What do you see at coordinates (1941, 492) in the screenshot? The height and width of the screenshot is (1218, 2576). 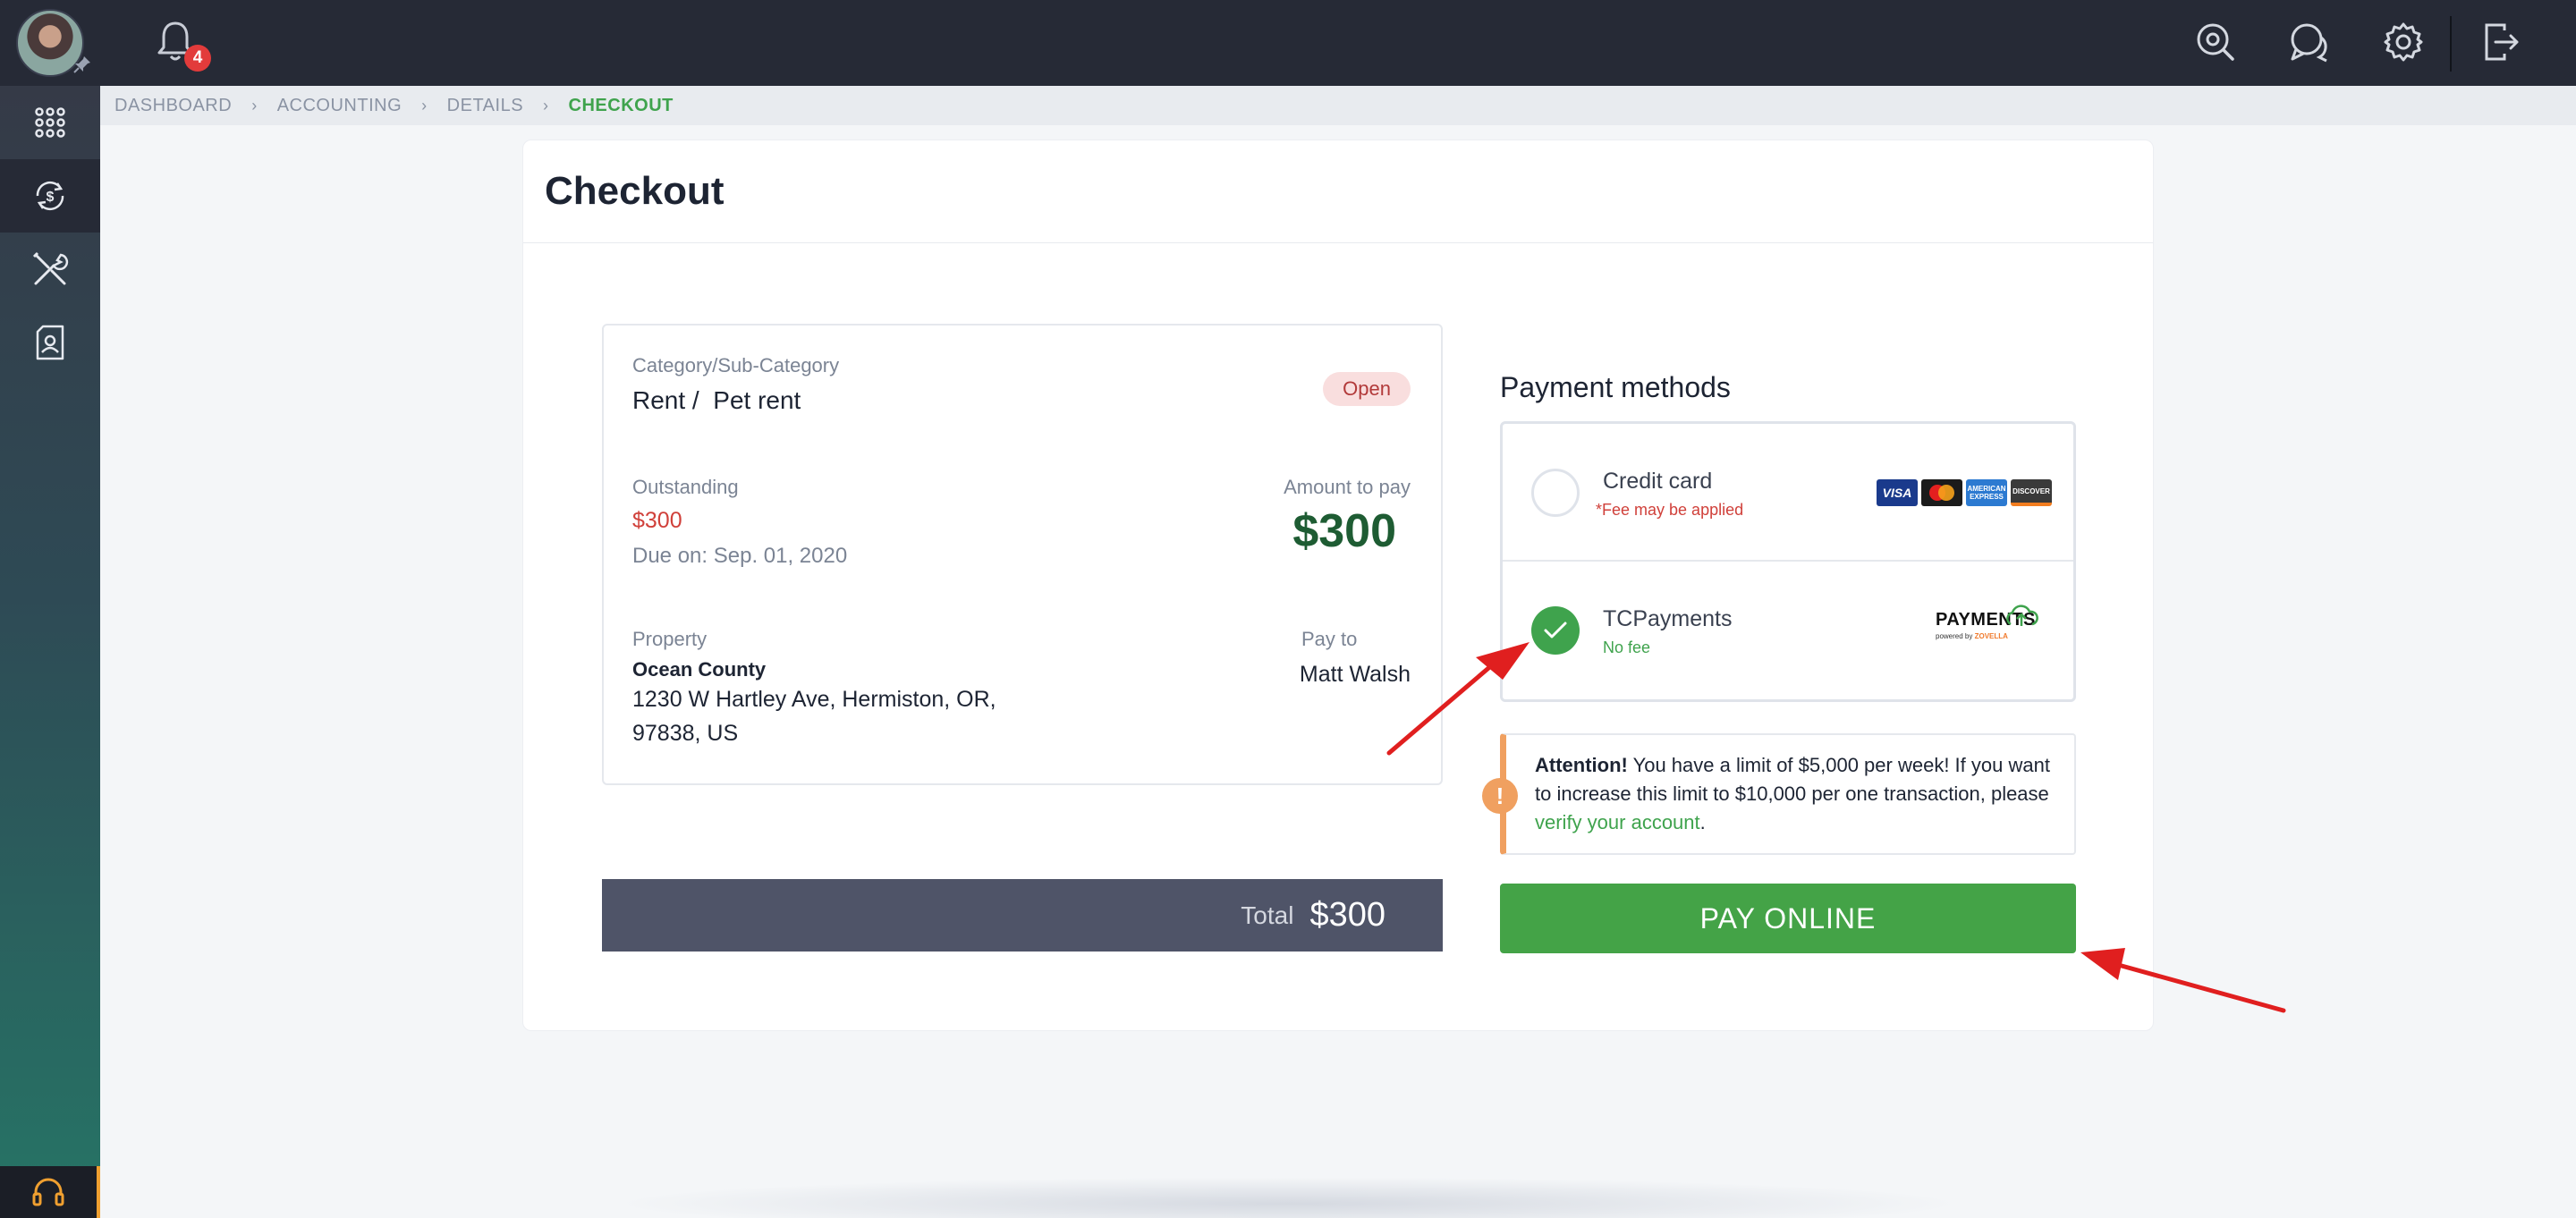 I see `mastercard-logo` at bounding box center [1941, 492].